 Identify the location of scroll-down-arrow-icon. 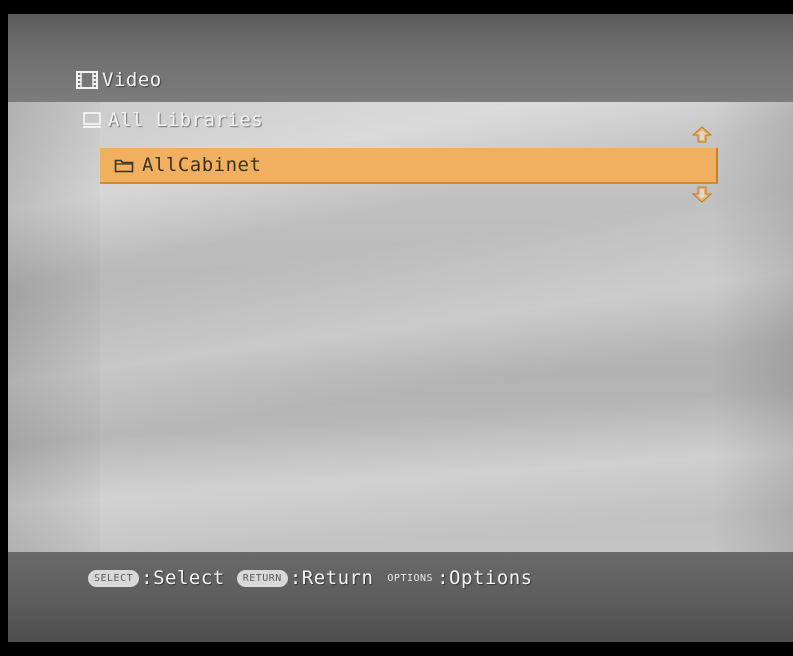
(702, 194).